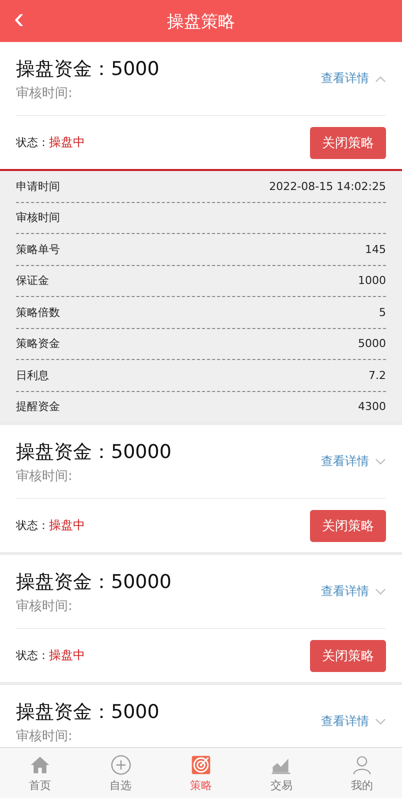 The image size is (402, 798). I want to click on tab-plus: 自选, so click(120, 773).